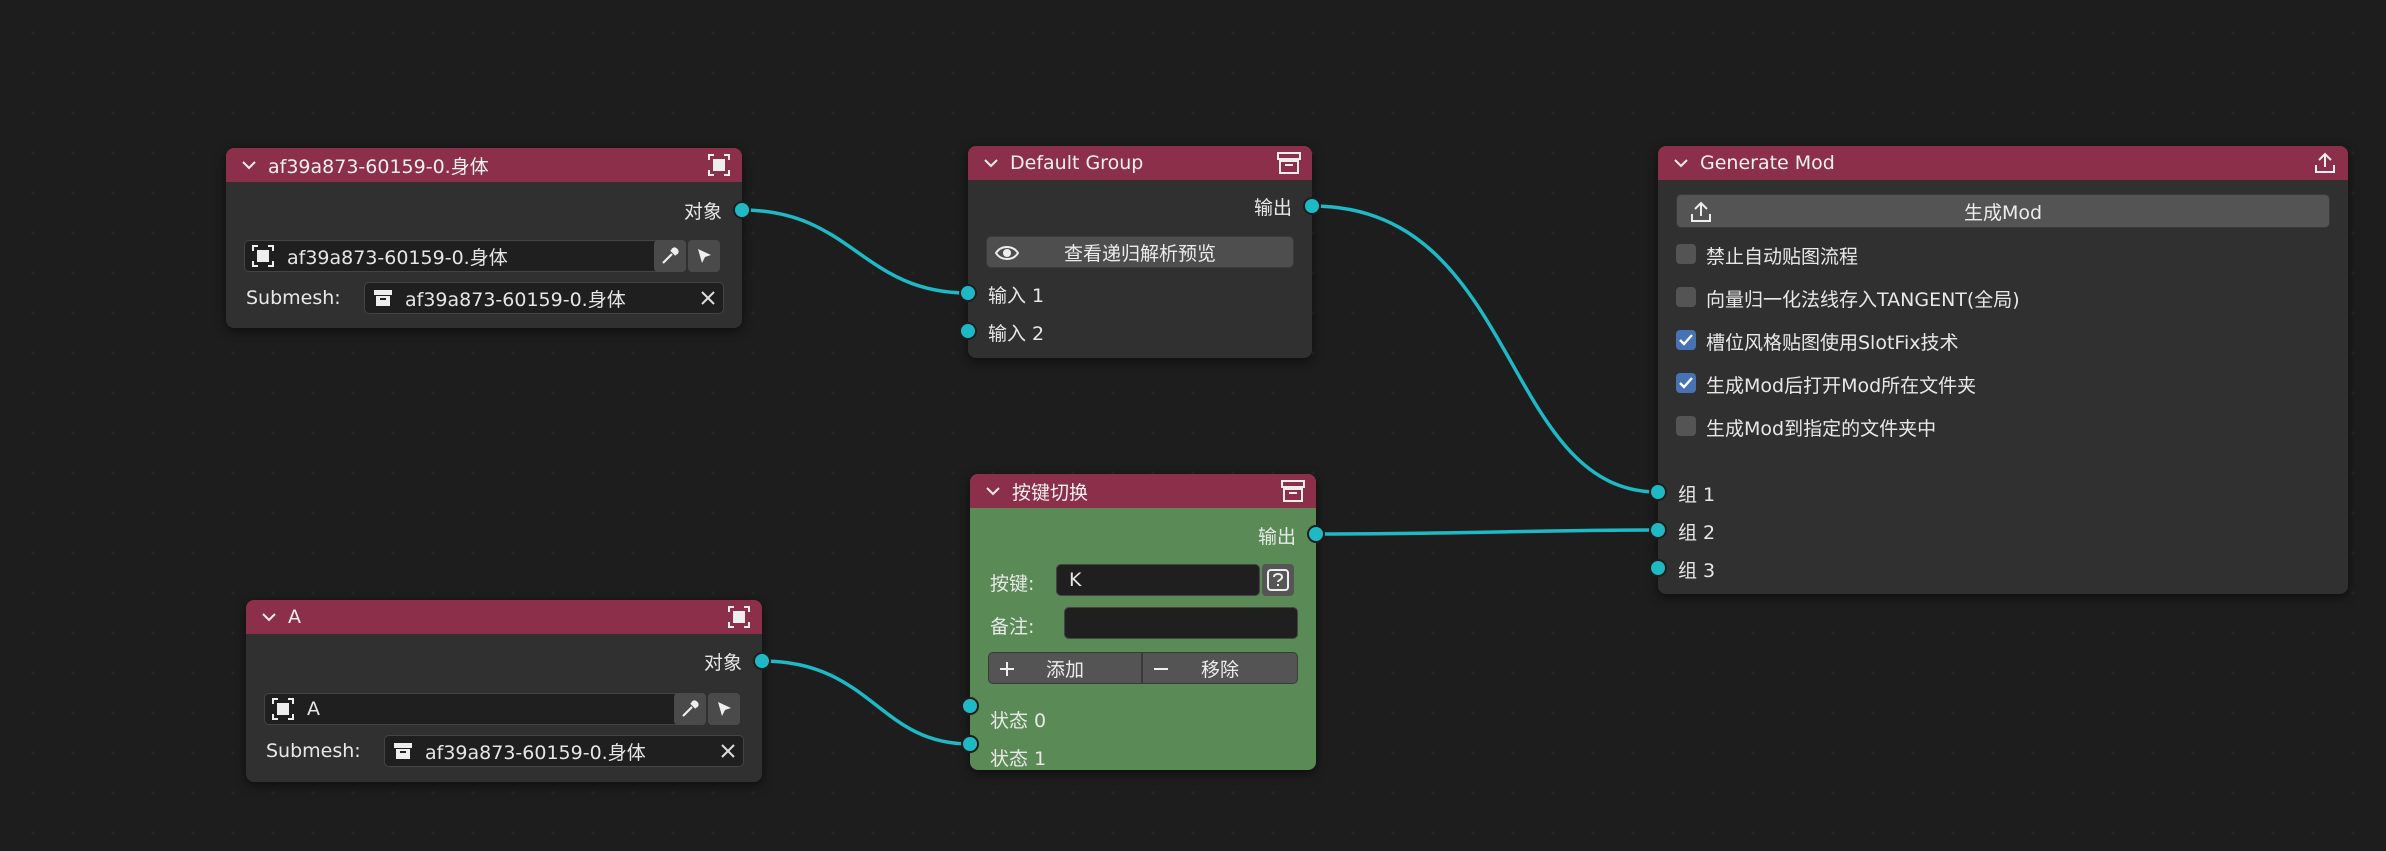 The width and height of the screenshot is (2386, 851). What do you see at coordinates (1016, 334) in the screenshot?
I see `input-label-2: 输入 2` at bounding box center [1016, 334].